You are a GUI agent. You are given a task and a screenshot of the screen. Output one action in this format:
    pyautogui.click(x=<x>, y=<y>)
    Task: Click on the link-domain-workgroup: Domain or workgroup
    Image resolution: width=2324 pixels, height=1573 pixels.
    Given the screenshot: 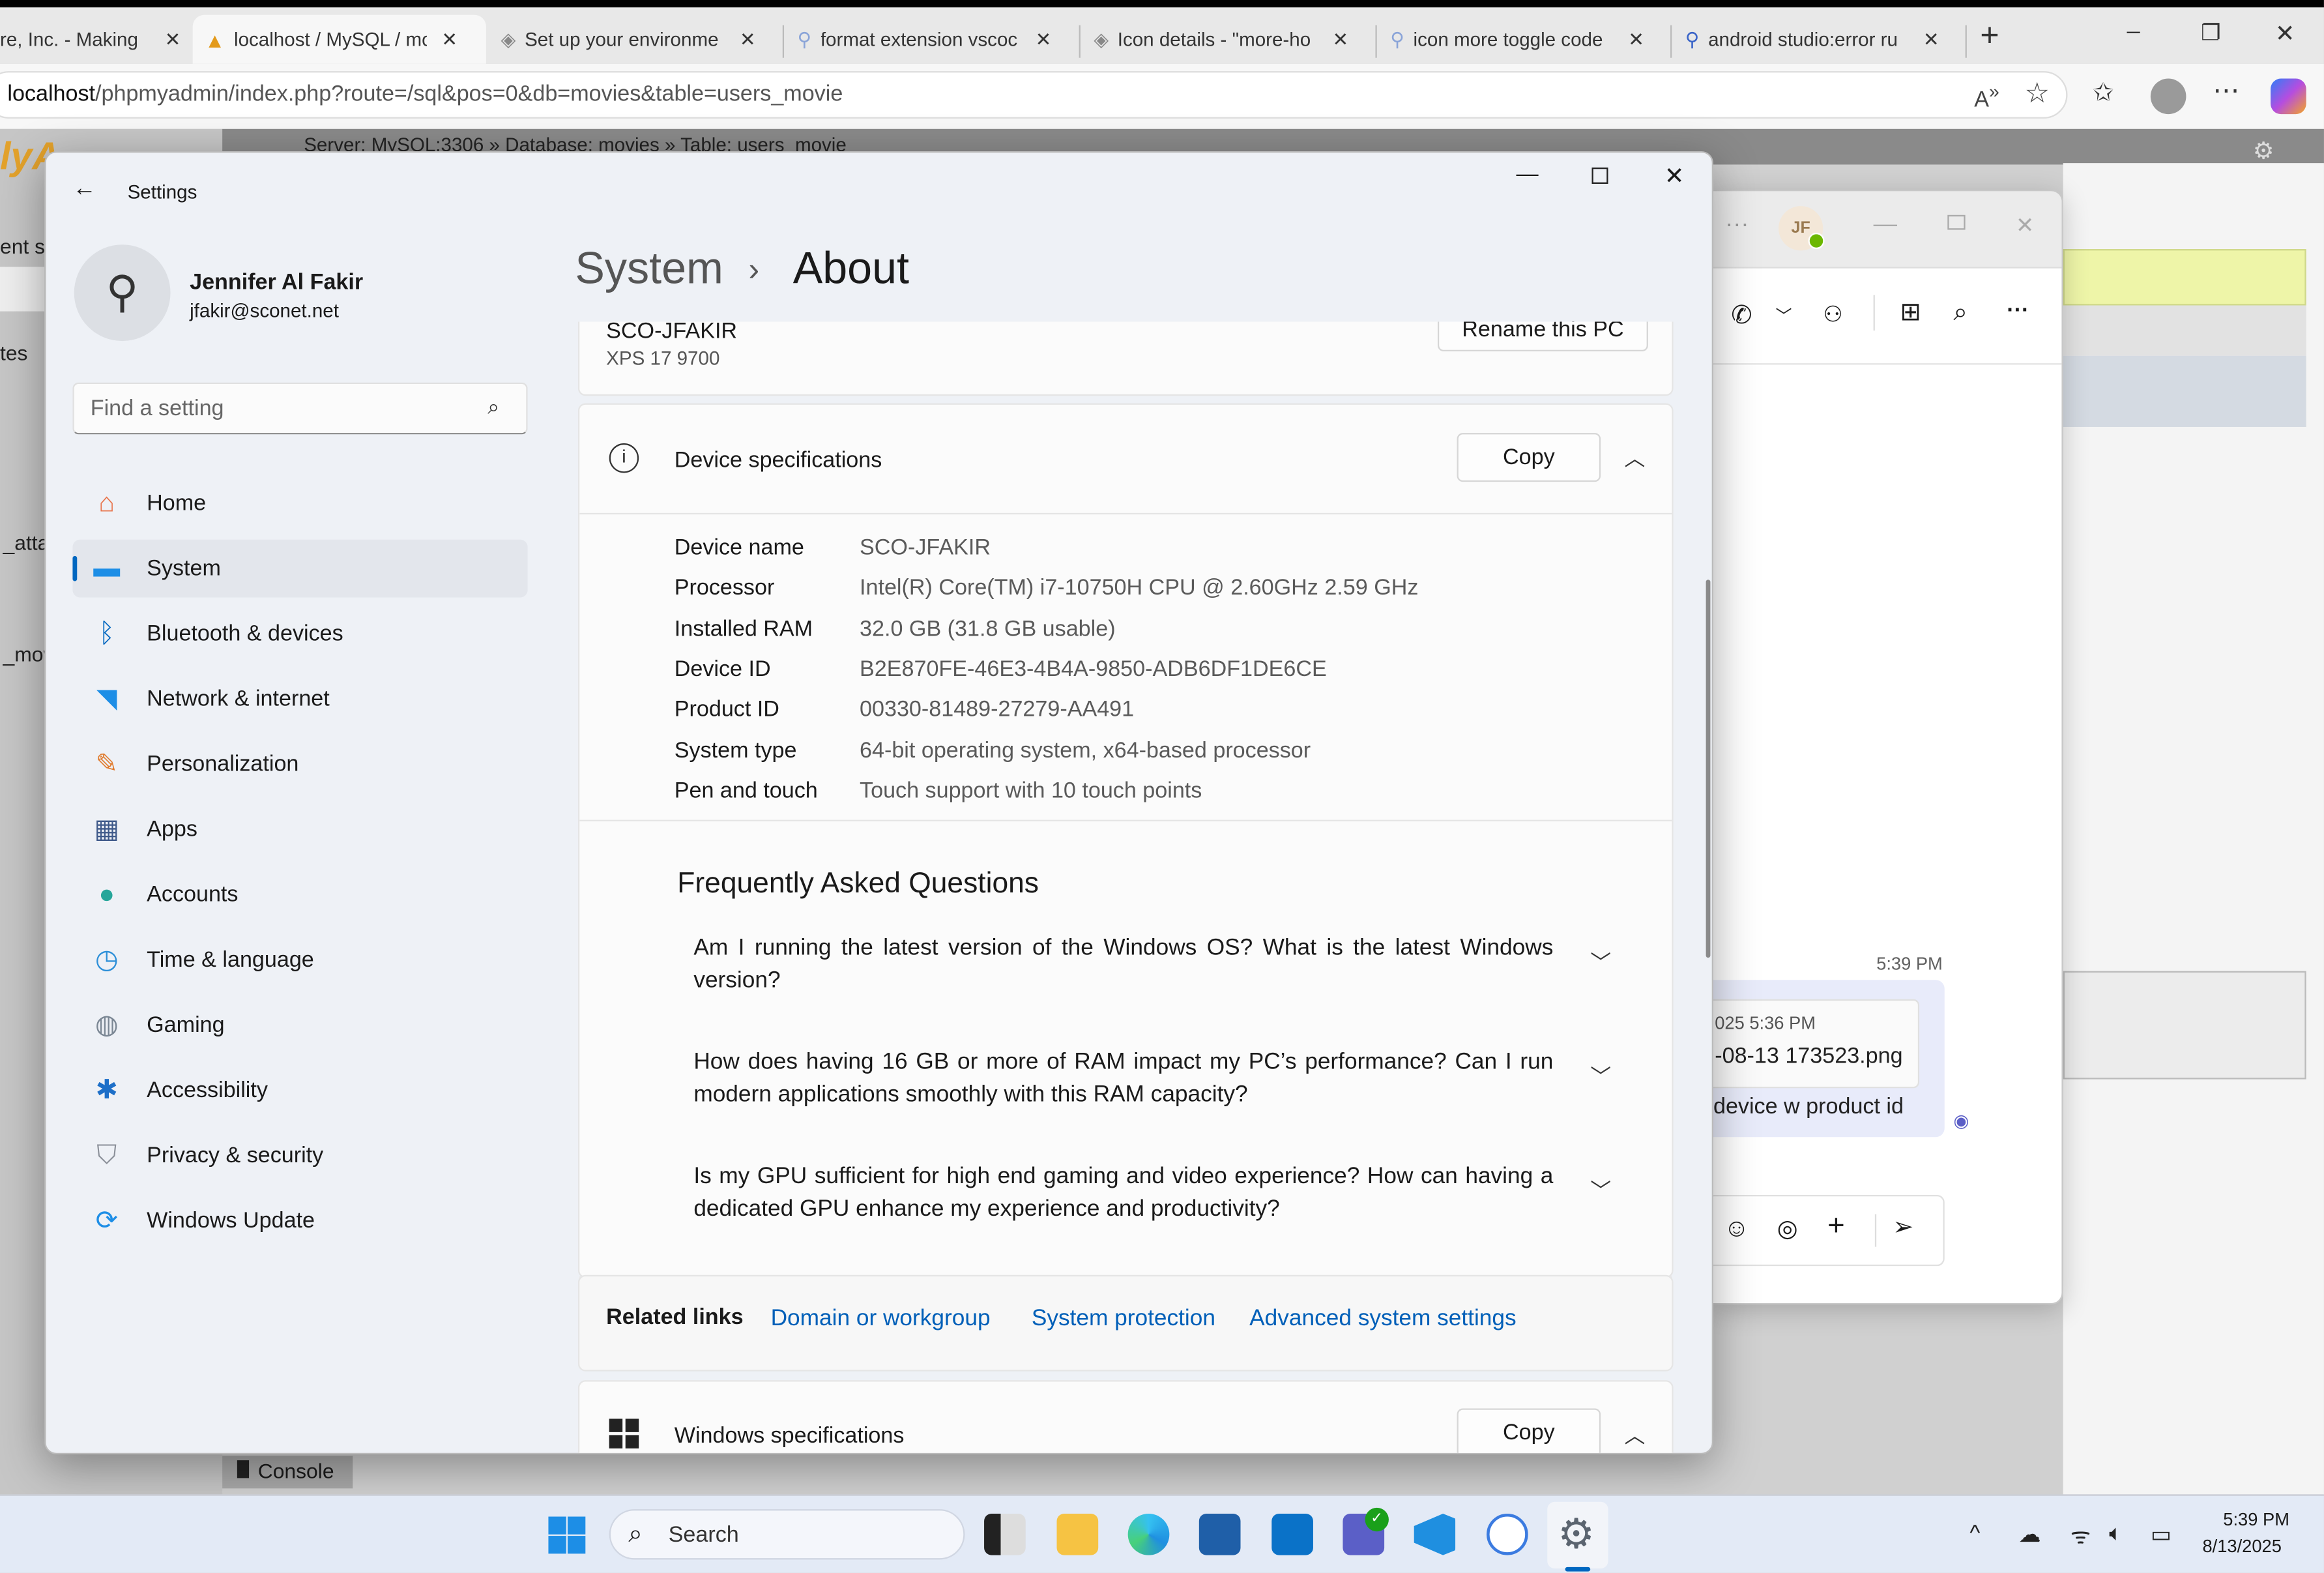 What is the action you would take?
    pyautogui.click(x=881, y=1319)
    